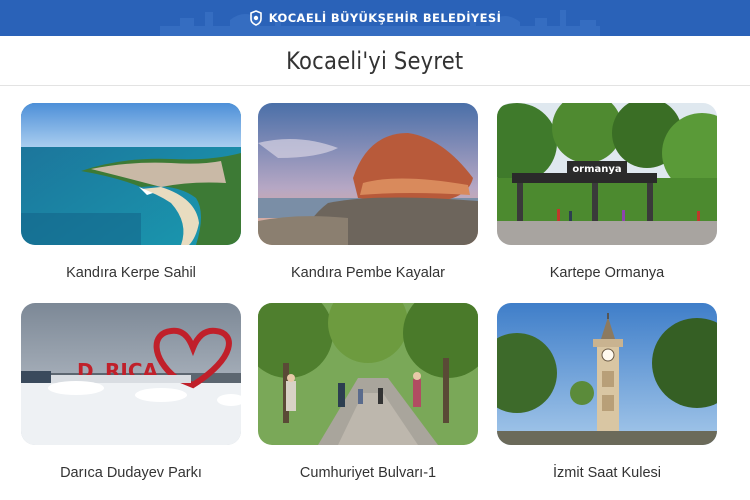 This screenshot has width=750, height=500. What do you see at coordinates (131, 174) in the screenshot?
I see `coastline-aerial-image` at bounding box center [131, 174].